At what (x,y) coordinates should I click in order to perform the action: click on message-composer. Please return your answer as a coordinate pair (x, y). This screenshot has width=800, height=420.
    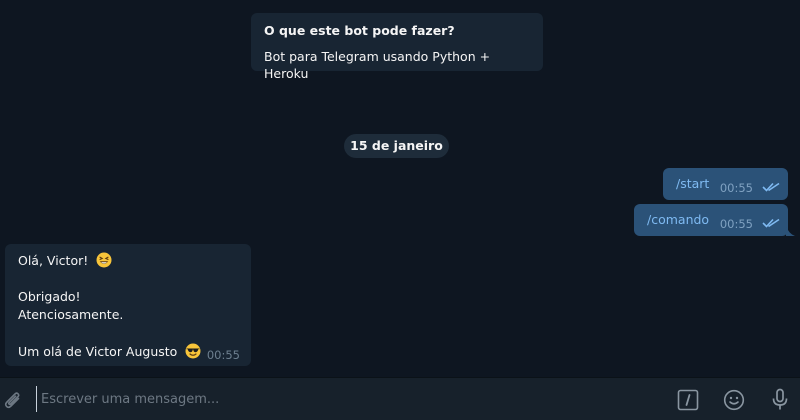
    Looking at the image, I should click on (400, 398).